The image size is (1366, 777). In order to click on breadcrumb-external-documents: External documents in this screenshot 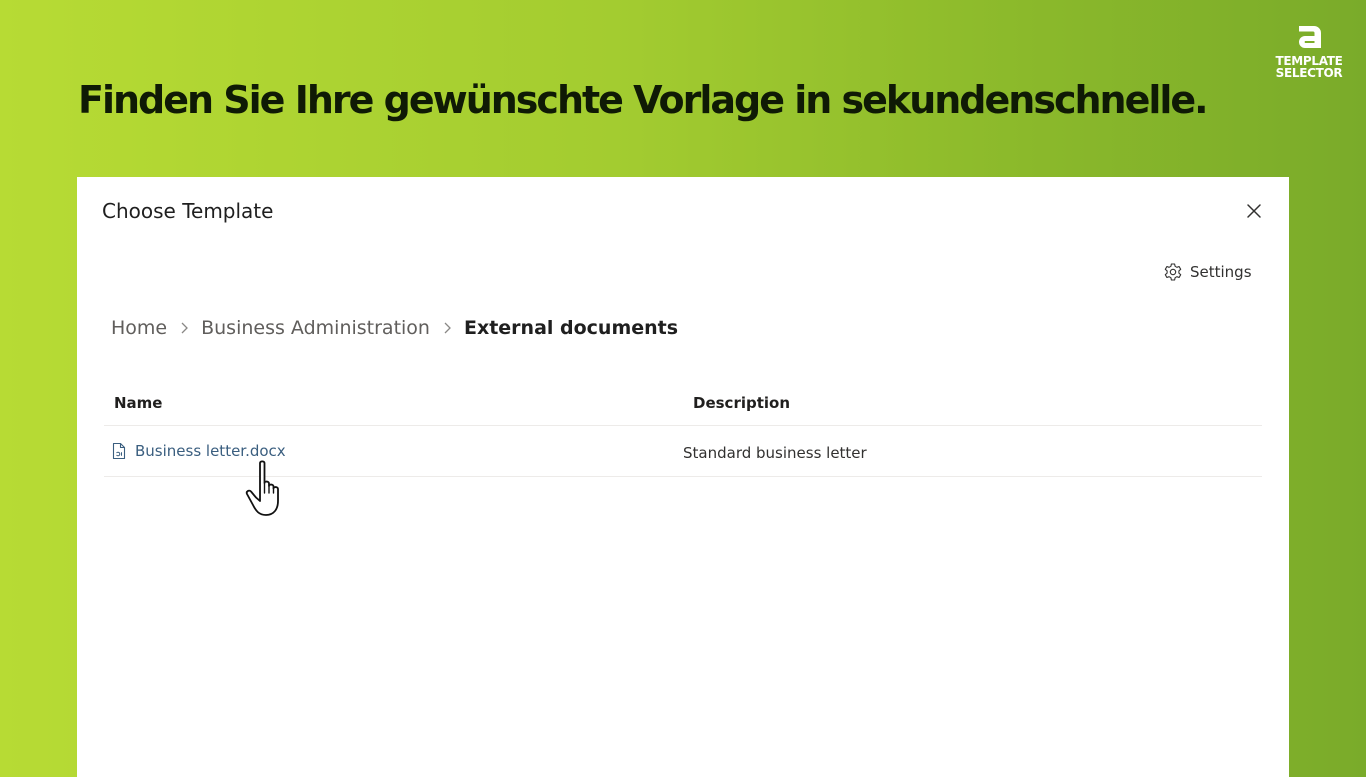, I will do `click(571, 328)`.